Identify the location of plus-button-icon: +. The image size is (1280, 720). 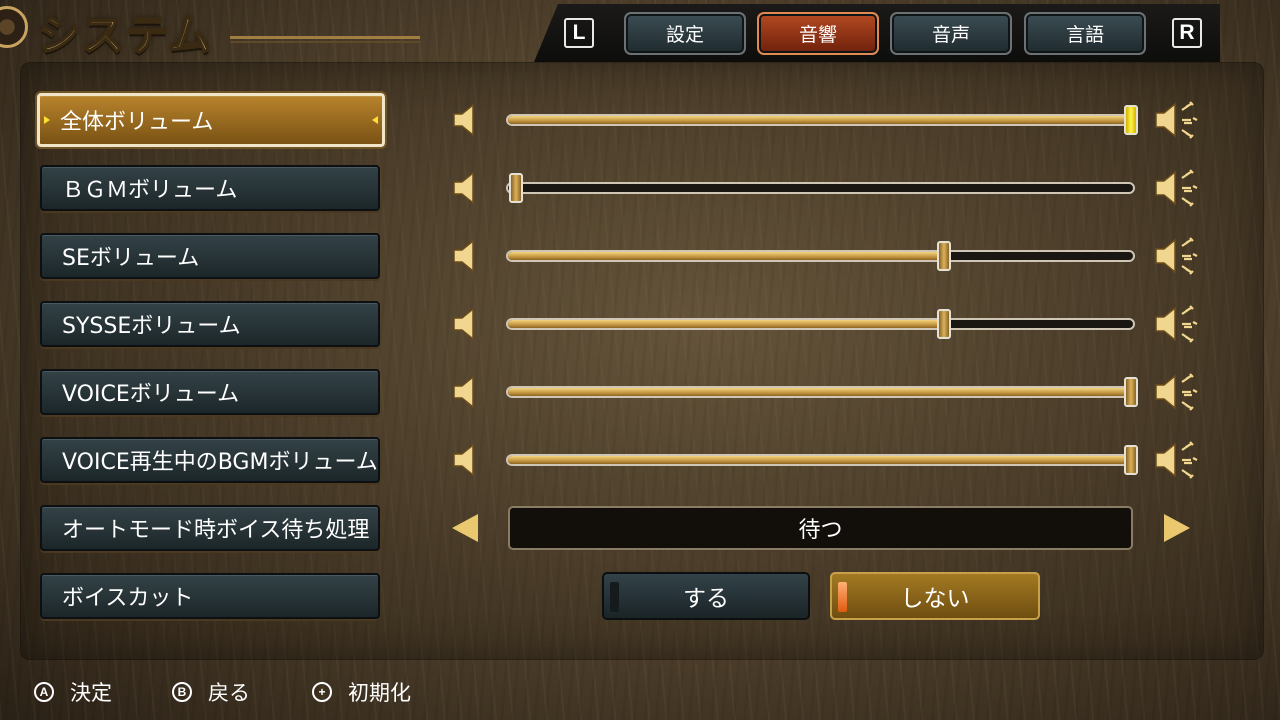
(322, 692).